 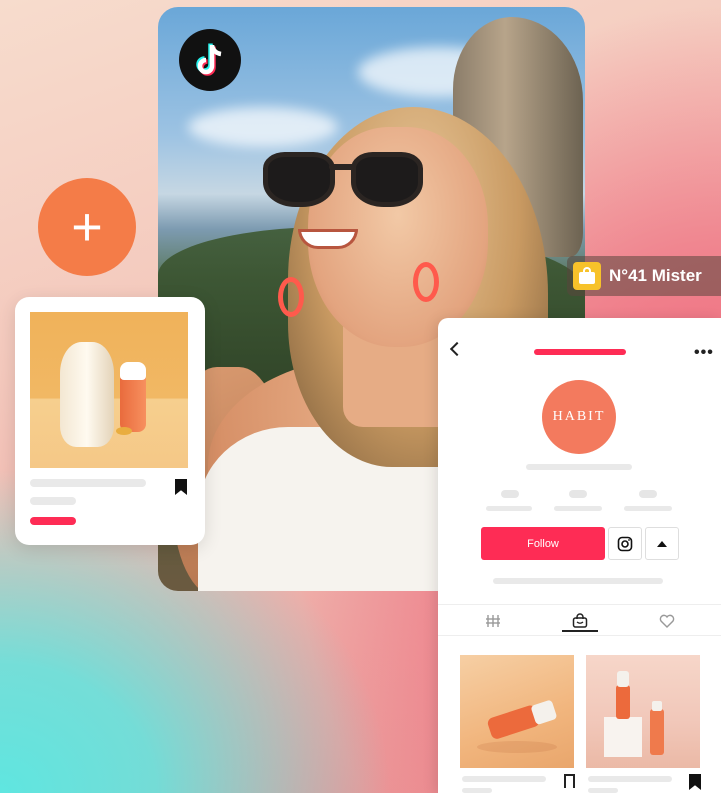 I want to click on follow-label: Follow, so click(x=543, y=543).